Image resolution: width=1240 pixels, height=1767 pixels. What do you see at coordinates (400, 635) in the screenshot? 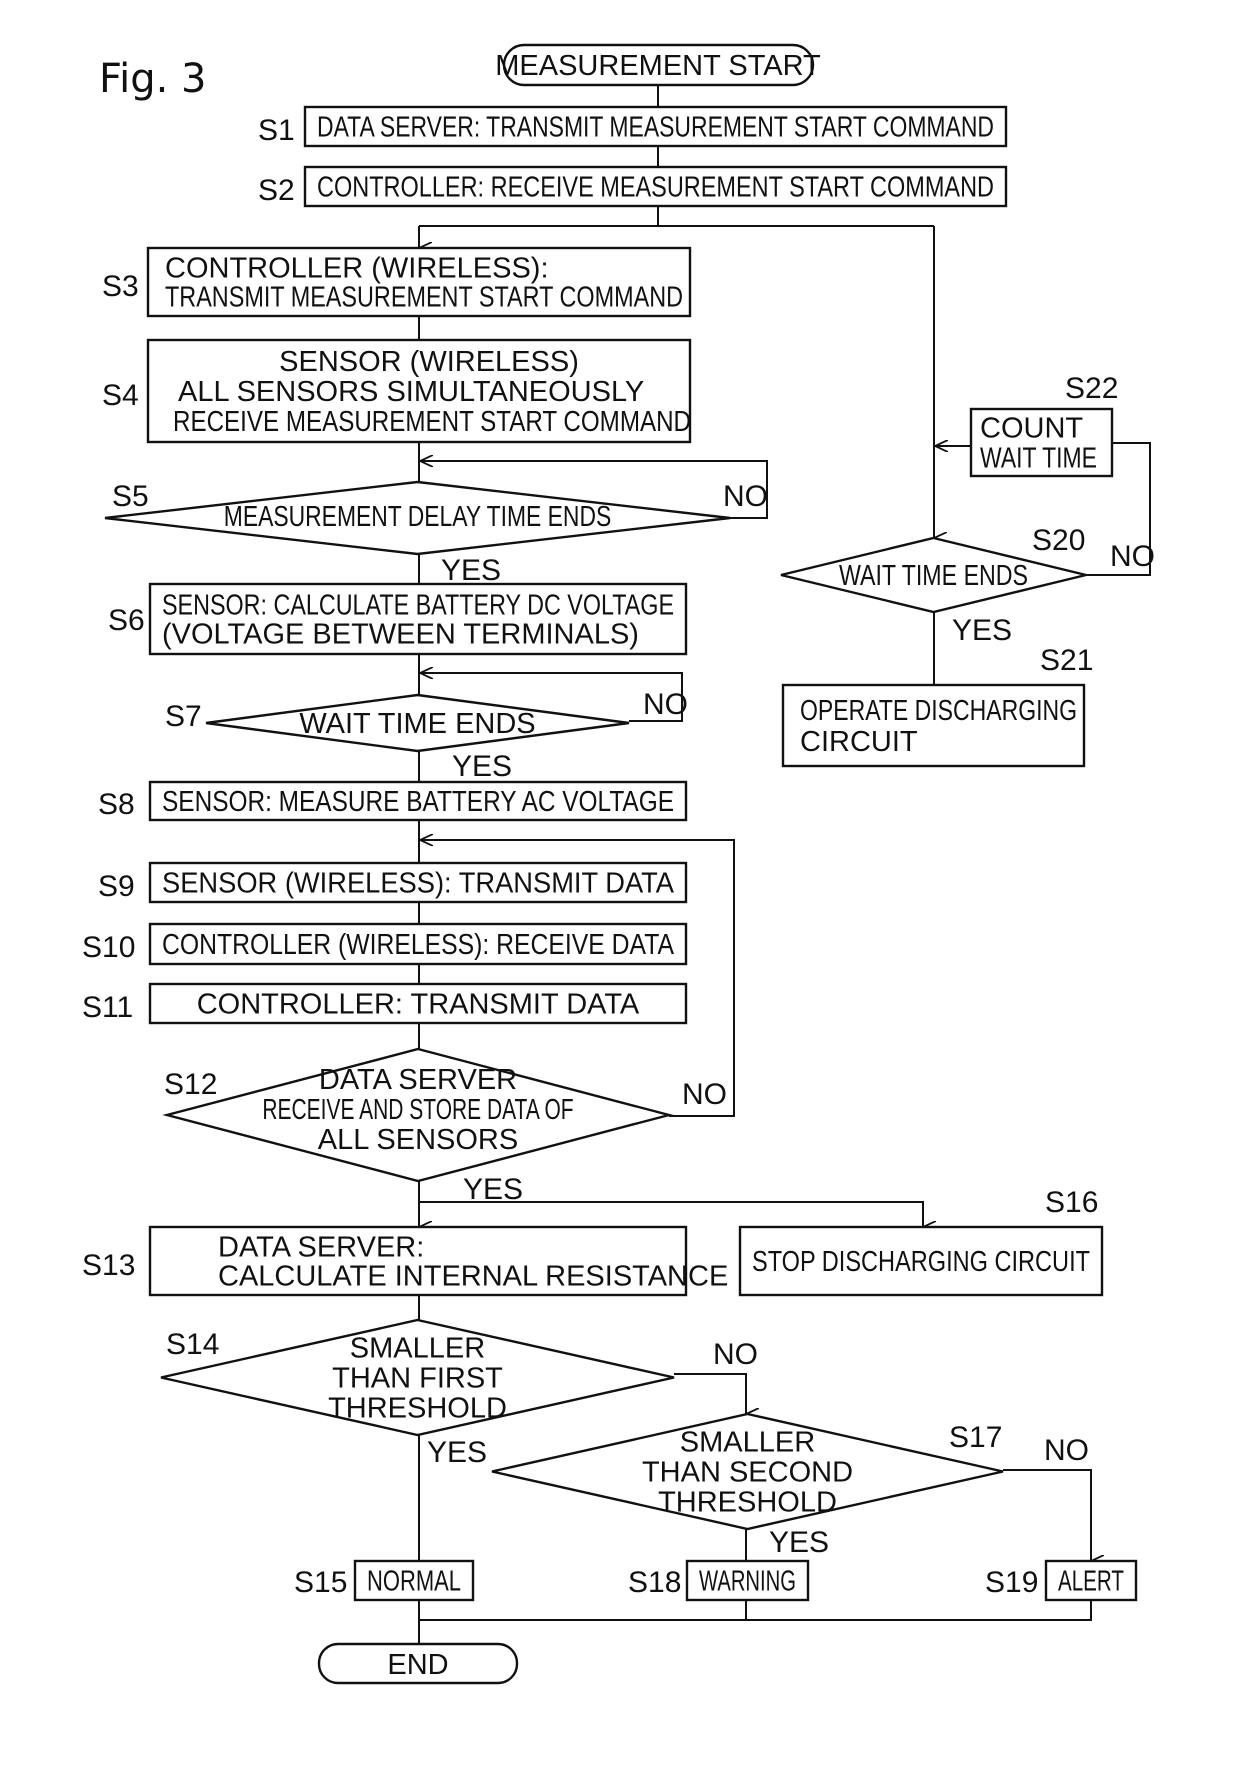
I see `step-text-s6: (VOLTAGE BETWEEN TERMINALS)` at bounding box center [400, 635].